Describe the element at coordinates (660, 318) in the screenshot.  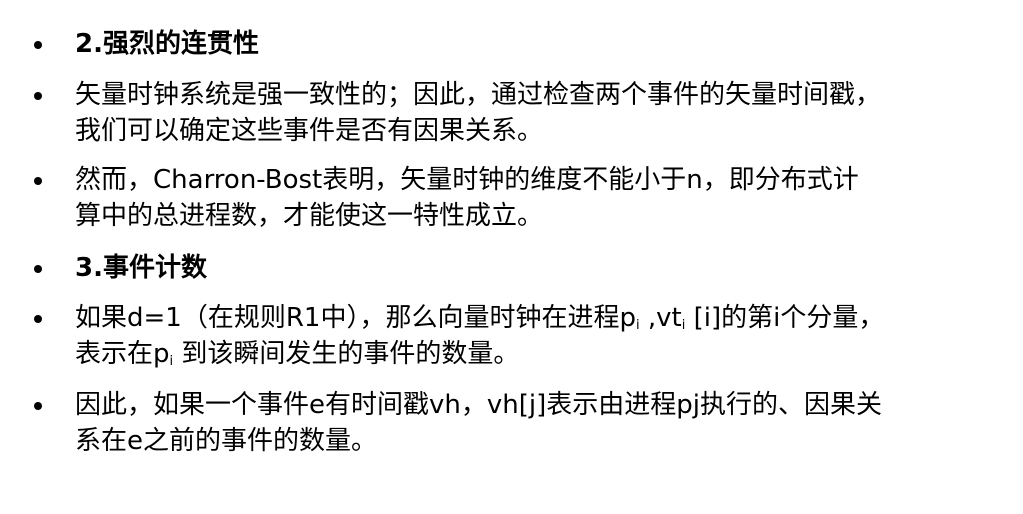
I see `text-segment: ,vt` at that location.